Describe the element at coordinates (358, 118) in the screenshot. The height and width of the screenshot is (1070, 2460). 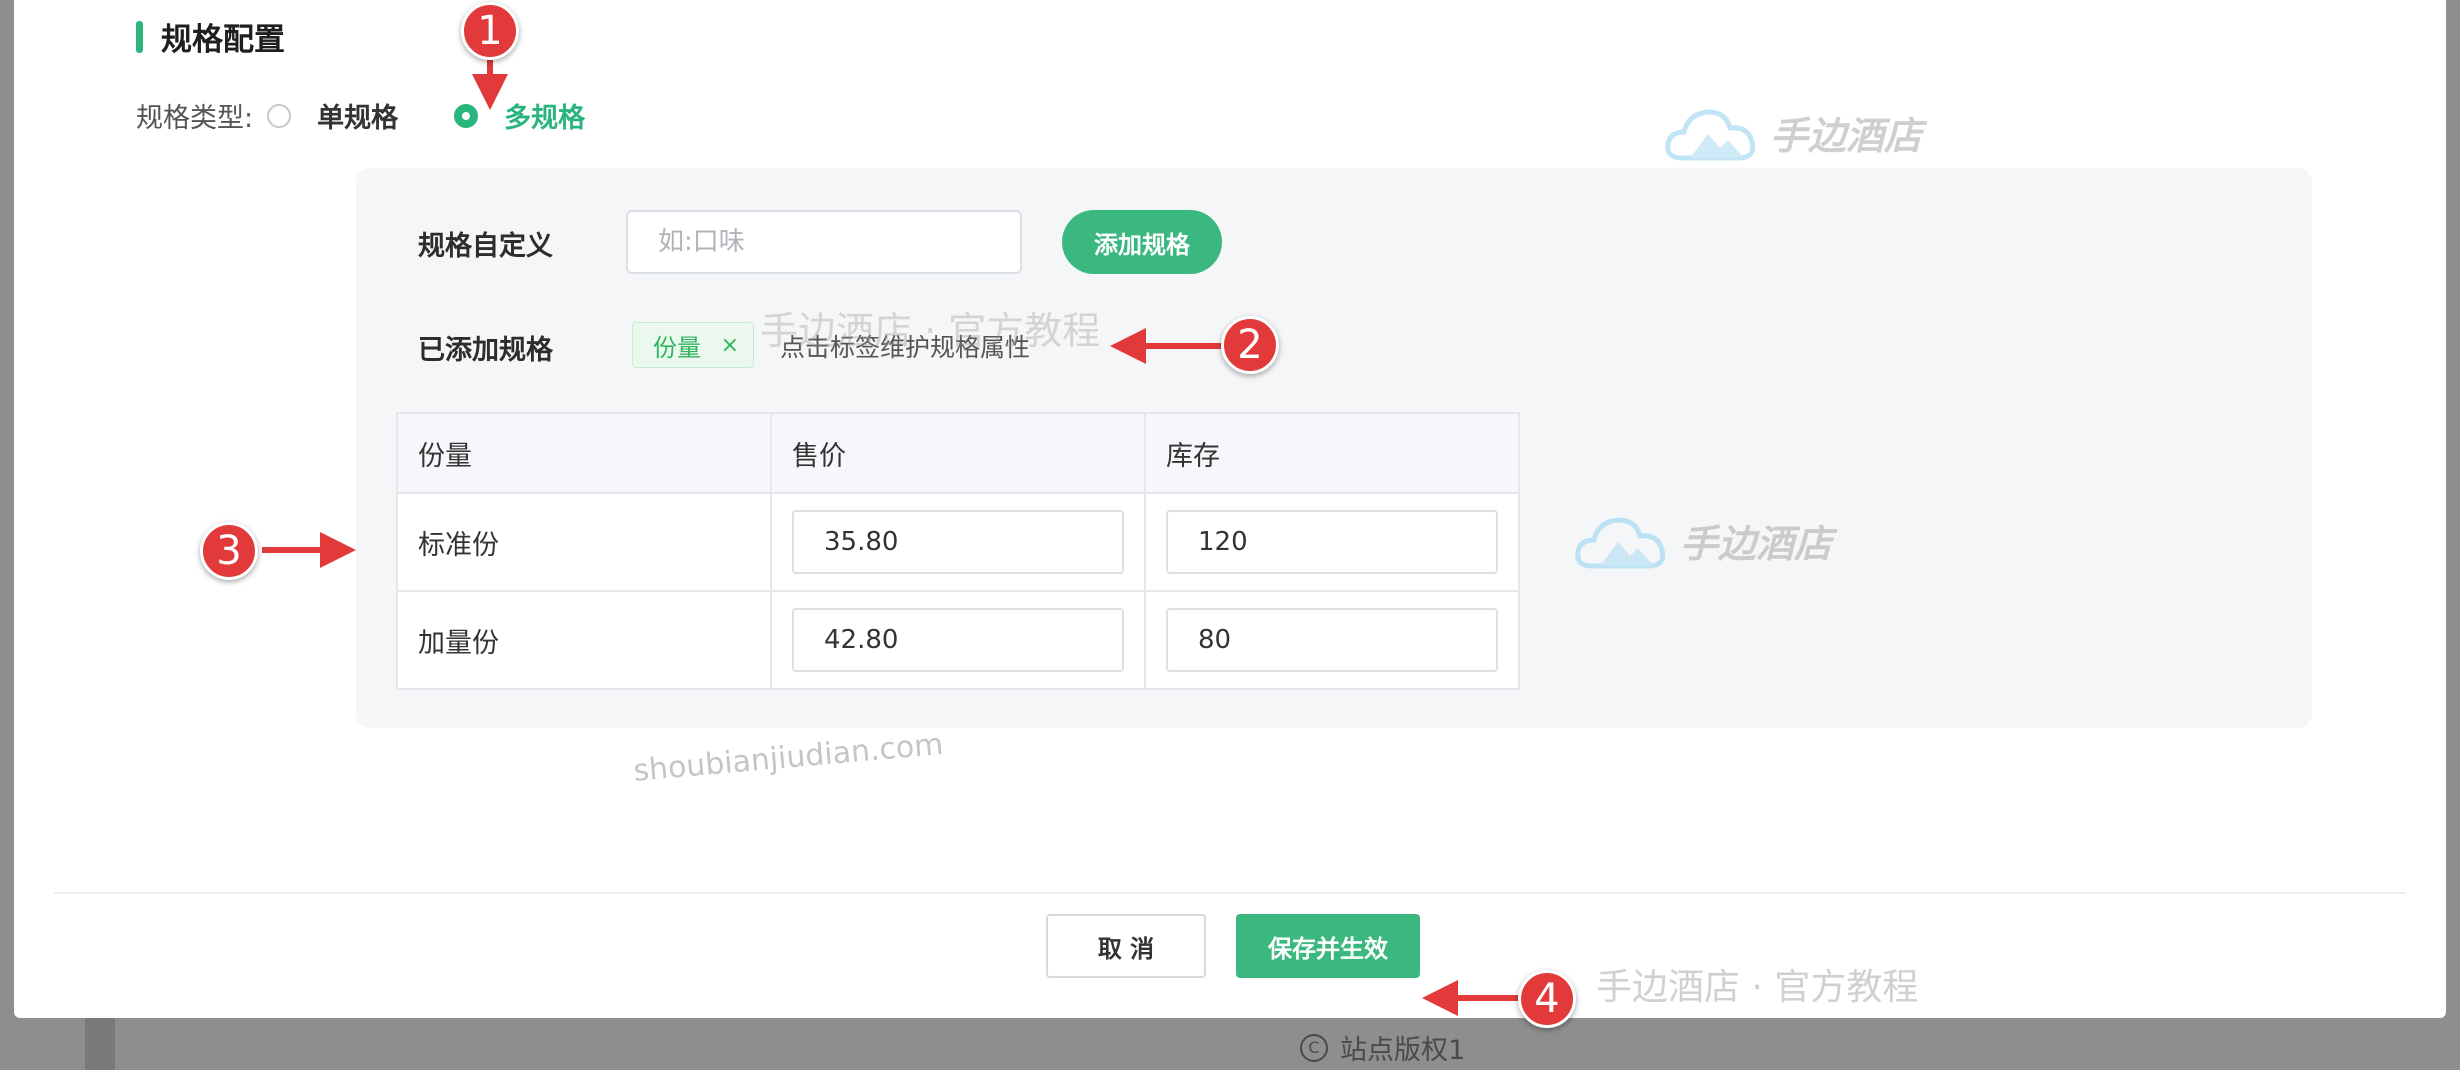
I see `radio-single-spec-label: 单规格` at that location.